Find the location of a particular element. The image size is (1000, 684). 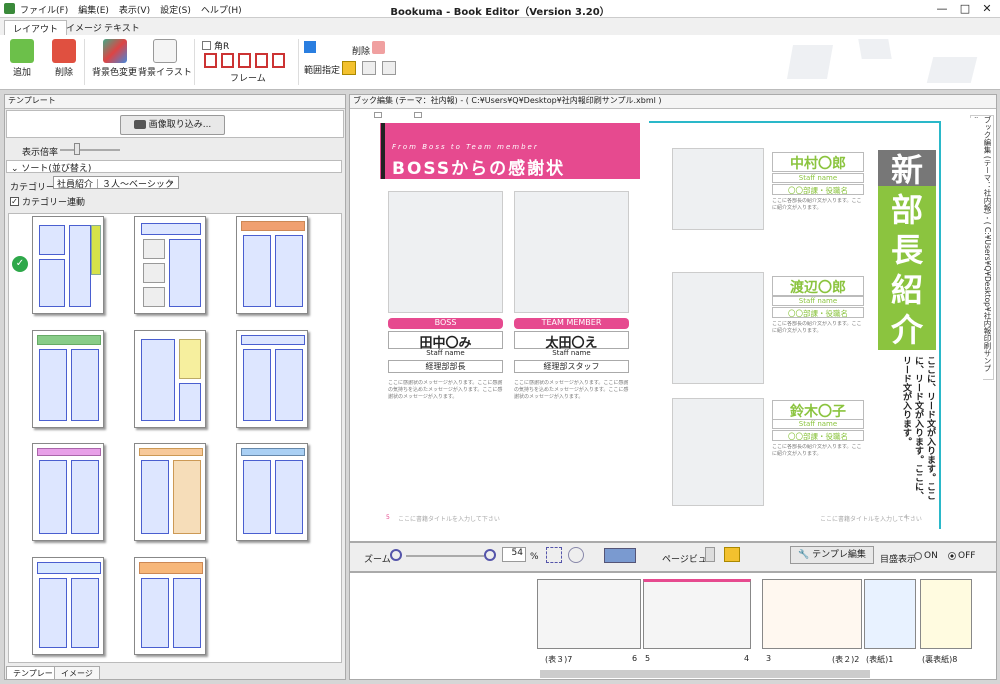

boss-photo is located at coordinates (445, 252).